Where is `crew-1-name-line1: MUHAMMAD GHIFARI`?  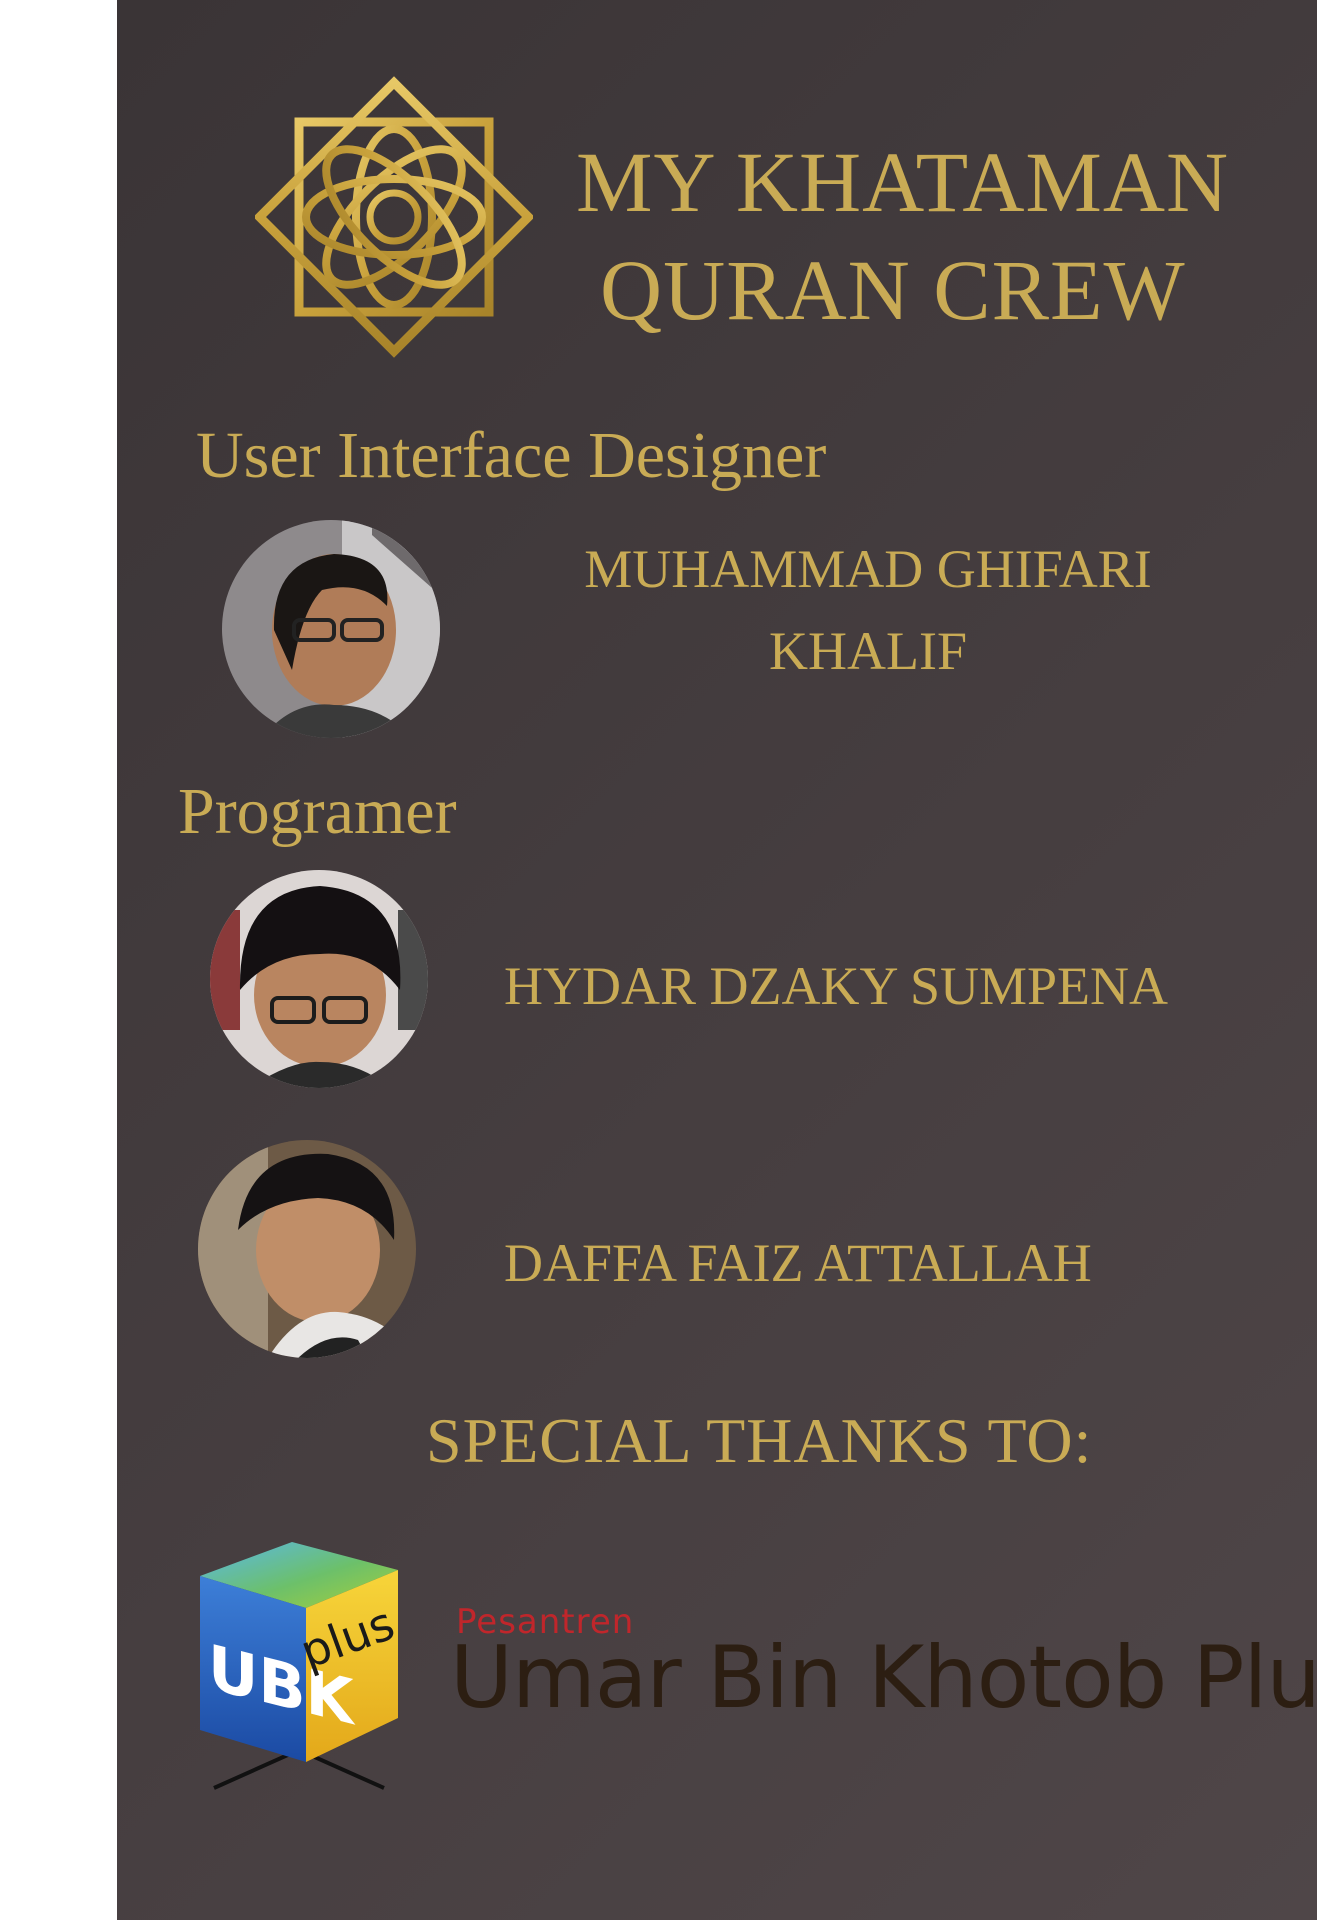
crew-1-name-line1: MUHAMMAD GHIFARI is located at coordinates (868, 569).